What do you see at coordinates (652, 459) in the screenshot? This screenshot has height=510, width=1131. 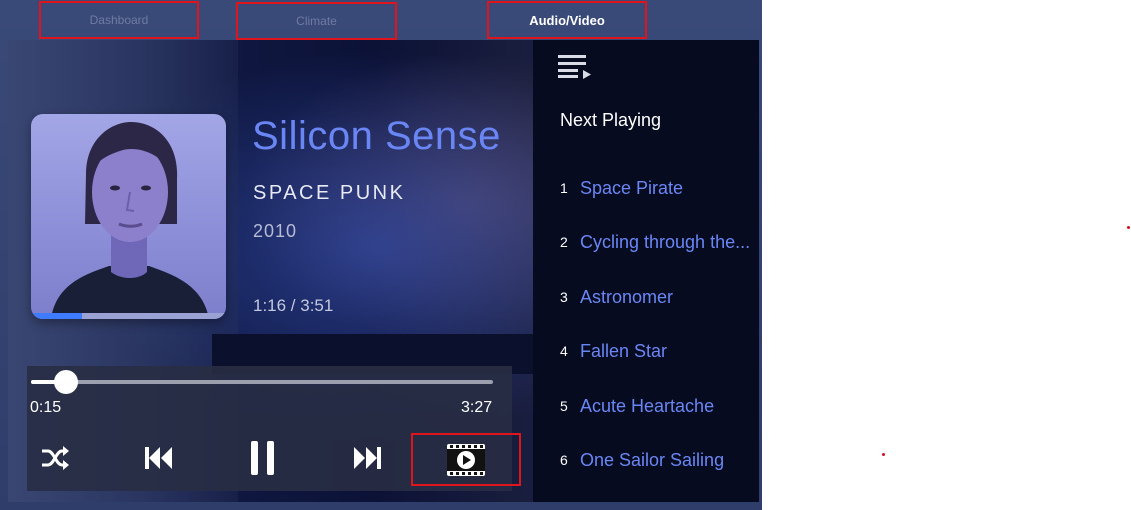 I see `queue-item-title: One Sailor Sailing` at bounding box center [652, 459].